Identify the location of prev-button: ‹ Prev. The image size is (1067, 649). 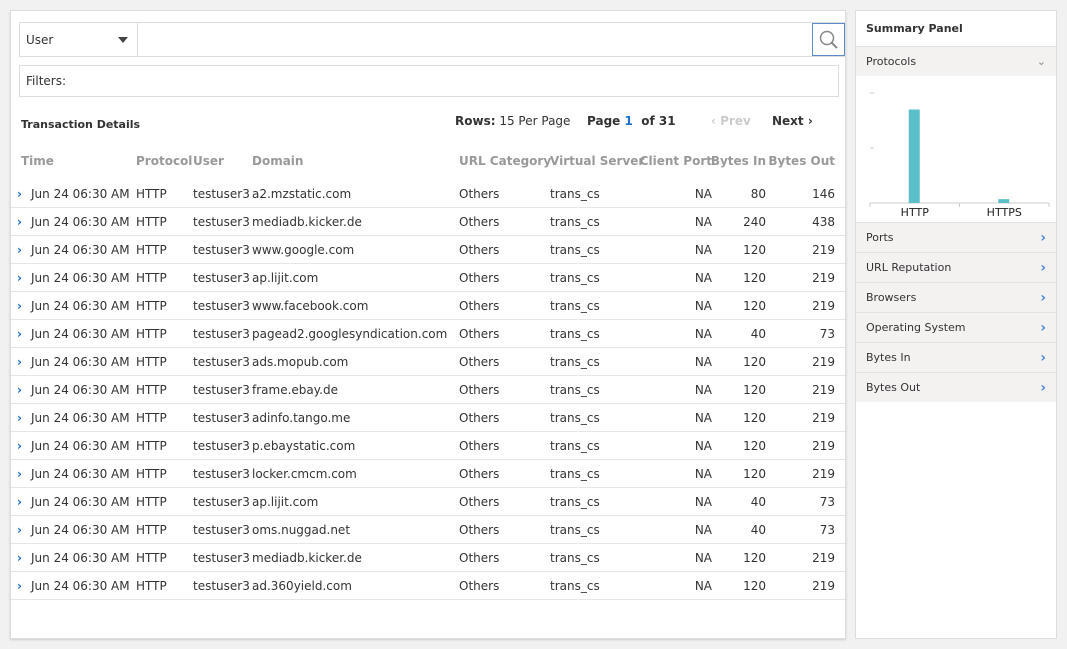
(731, 121).